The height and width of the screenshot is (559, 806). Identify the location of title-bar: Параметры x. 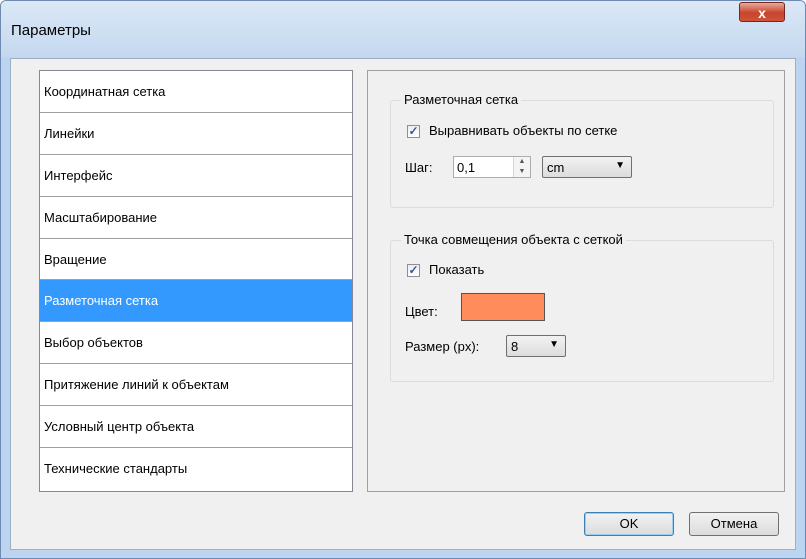
(403, 29).